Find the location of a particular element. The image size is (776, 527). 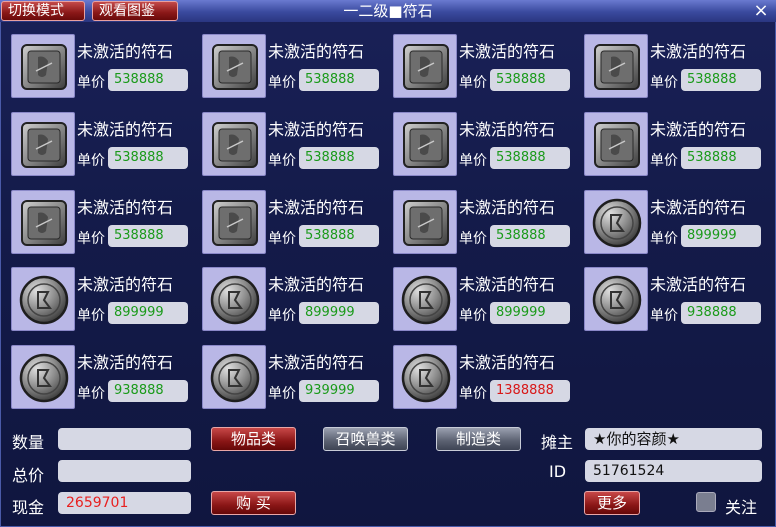

view-catalog-button: 观看图鉴 is located at coordinates (135, 11).